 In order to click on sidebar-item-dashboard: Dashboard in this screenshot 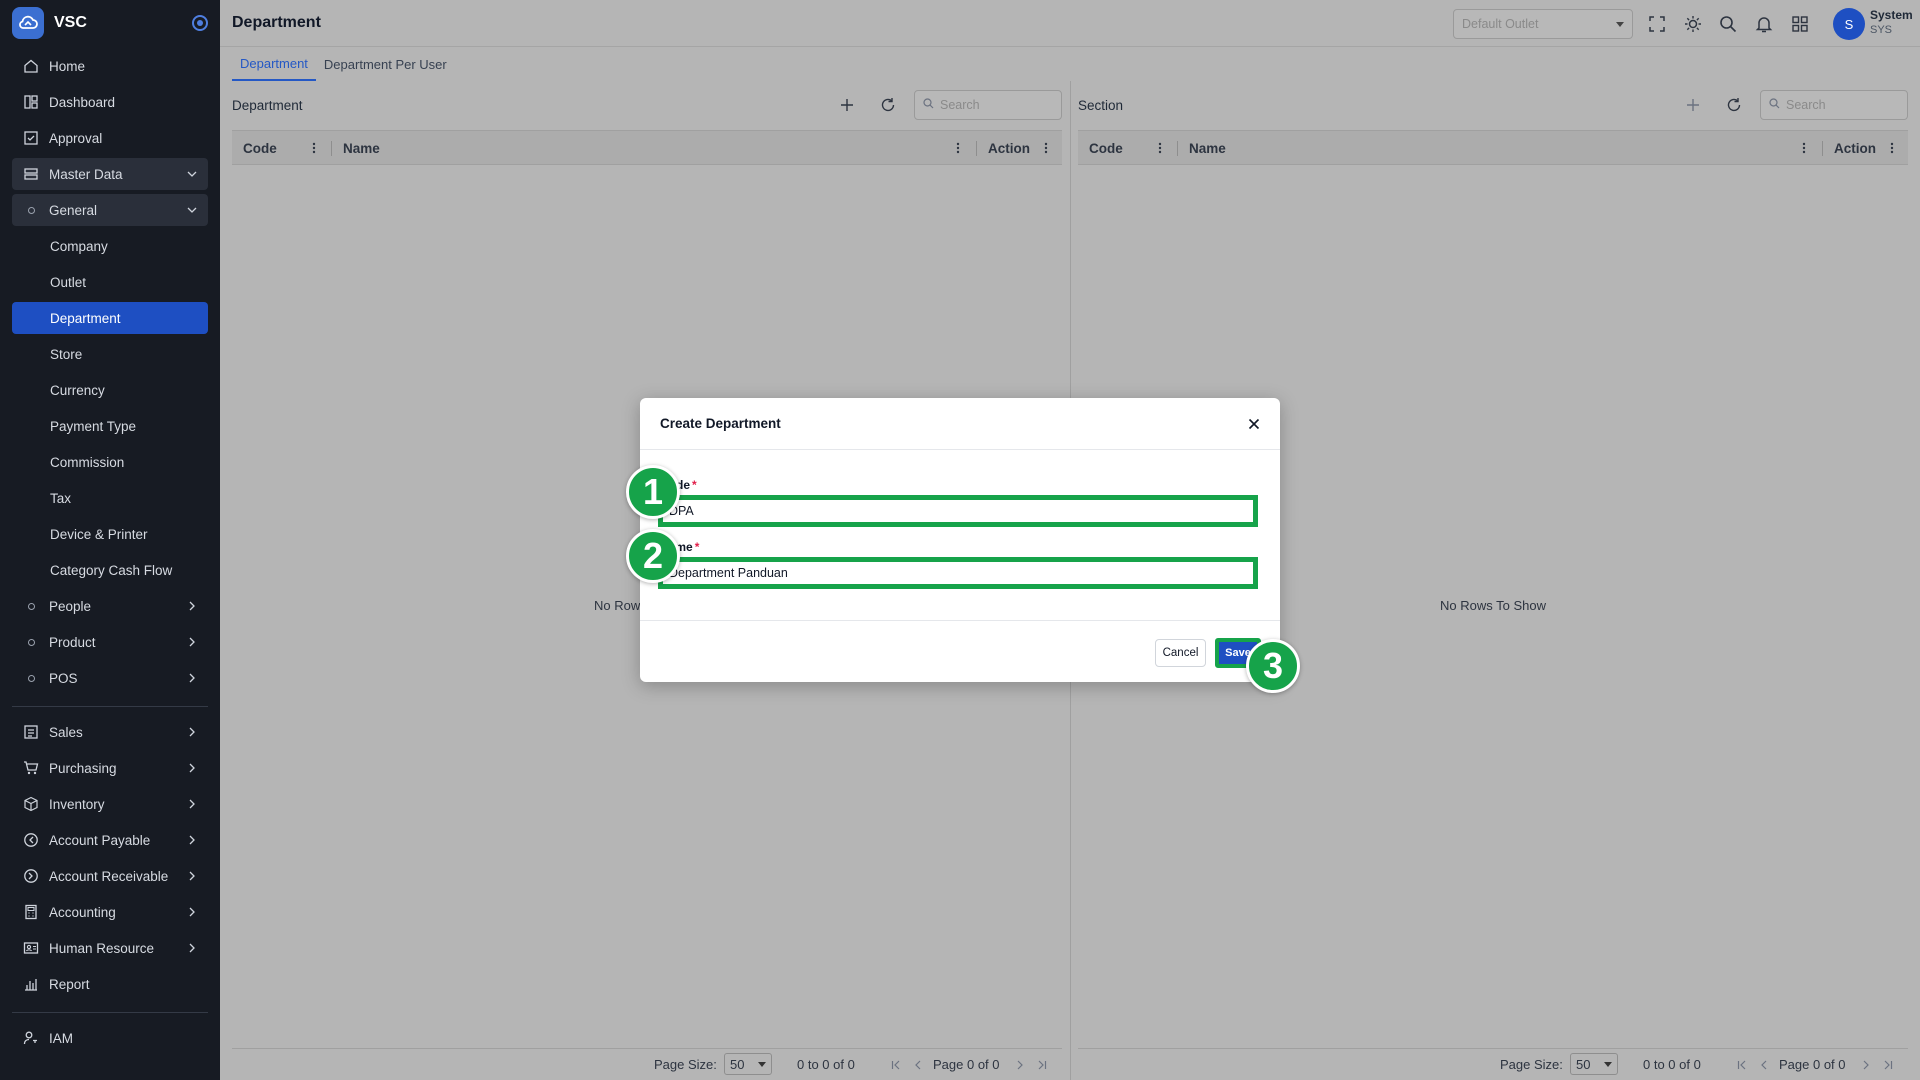, I will do `click(110, 102)`.